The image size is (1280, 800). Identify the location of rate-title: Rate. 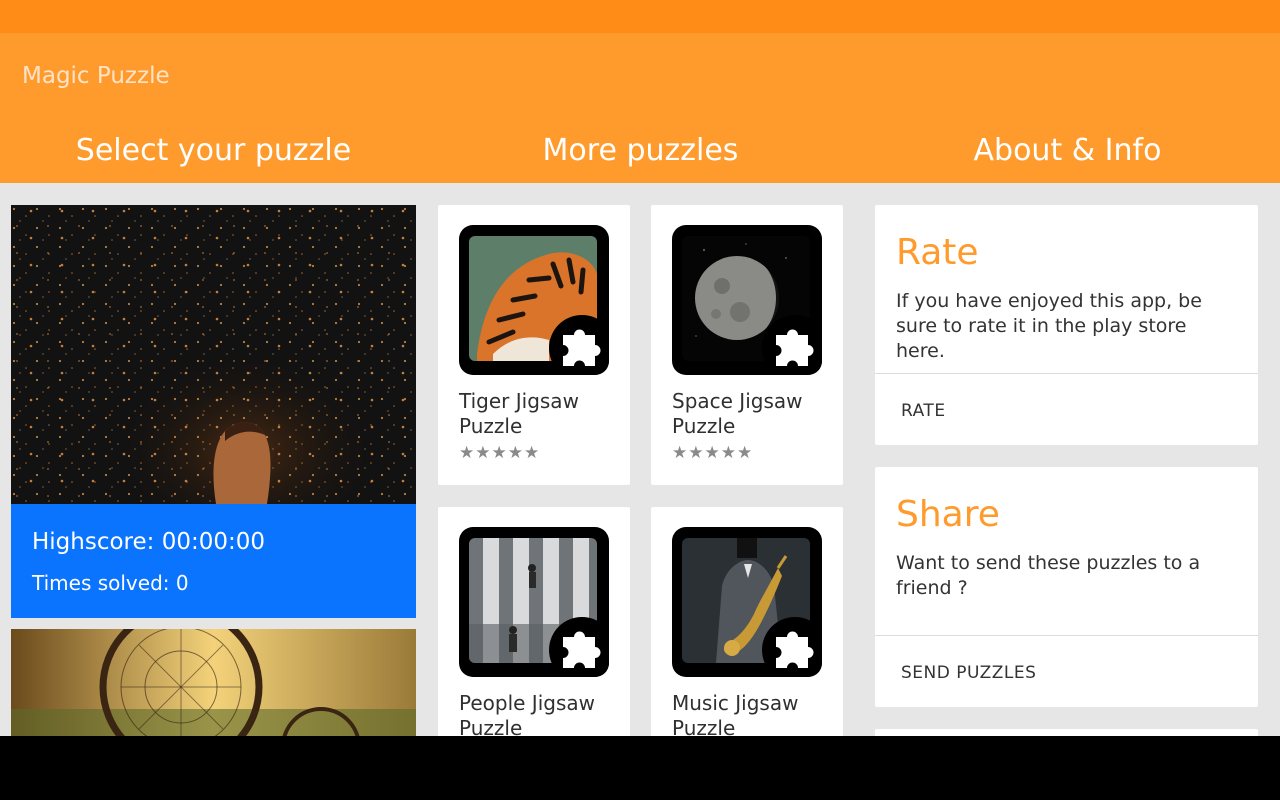
(937, 252).